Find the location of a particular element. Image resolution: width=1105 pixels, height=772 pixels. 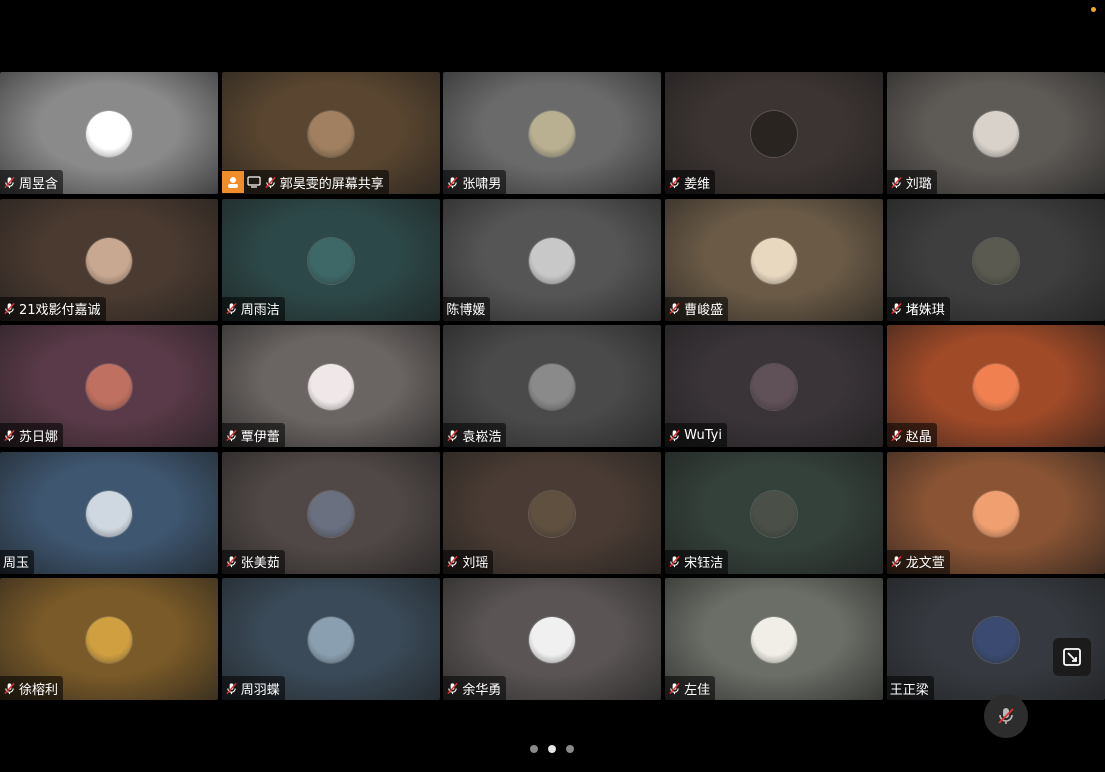

participant-tile: 堵姝琪 is located at coordinates (995, 259).